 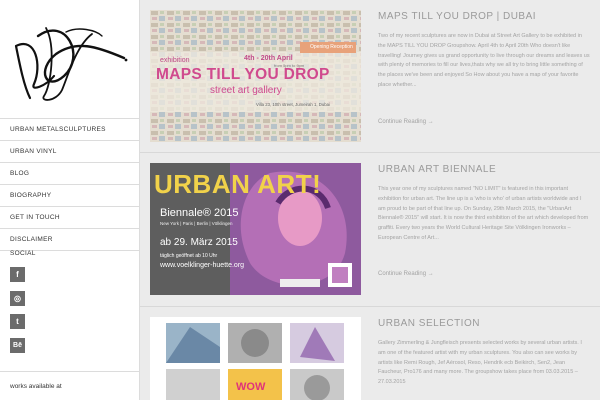 What do you see at coordinates (70, 371) in the screenshot?
I see `divider` at bounding box center [70, 371].